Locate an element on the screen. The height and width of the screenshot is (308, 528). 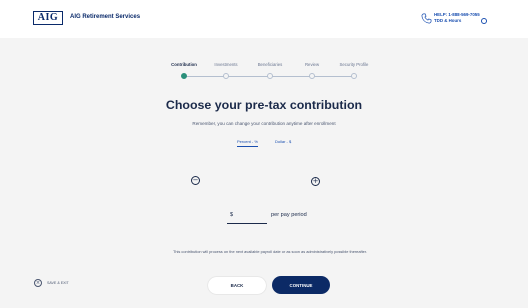
step-investments: Investments is located at coordinates (225, 64).